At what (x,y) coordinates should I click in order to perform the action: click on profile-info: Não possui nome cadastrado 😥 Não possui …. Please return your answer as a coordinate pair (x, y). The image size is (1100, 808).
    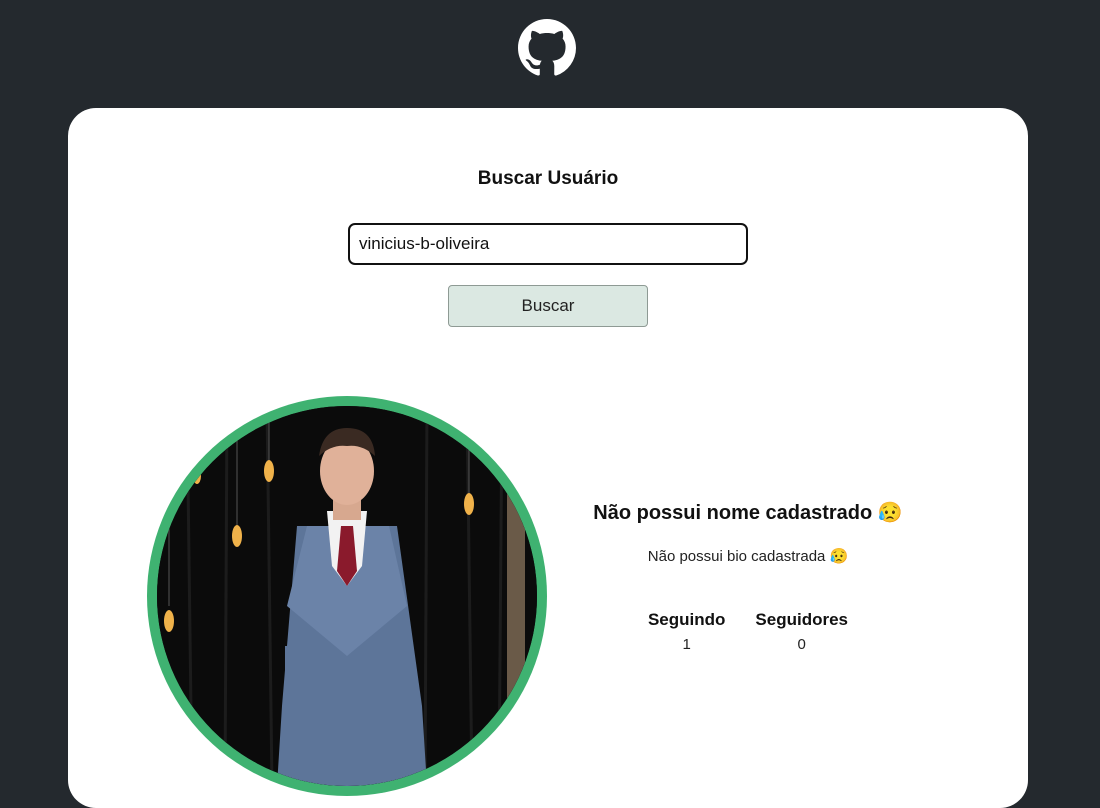
    Looking at the image, I should click on (748, 532).